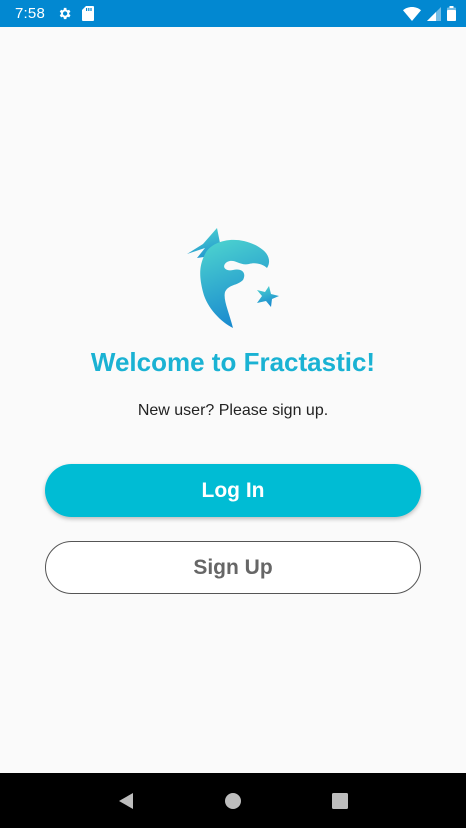  Describe the element at coordinates (451, 13) in the screenshot. I see `battery-icon` at that location.